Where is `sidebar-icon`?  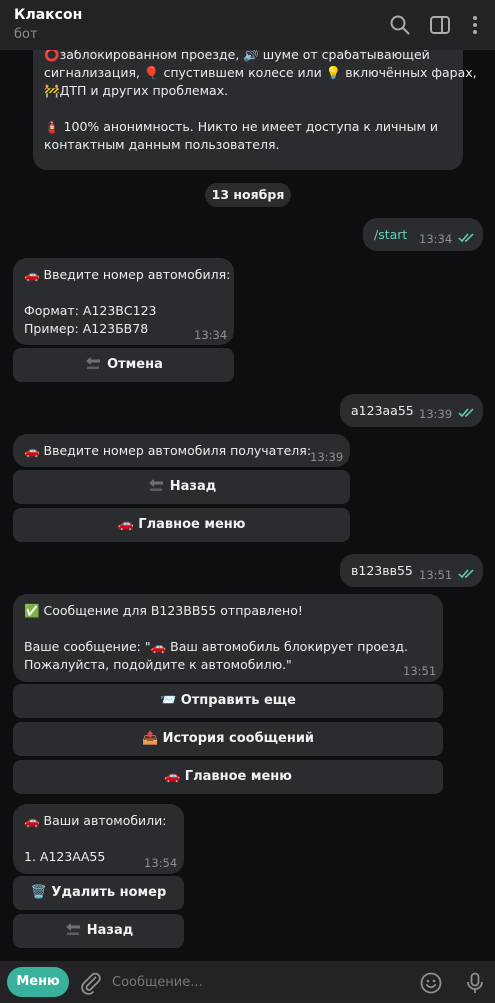
sidebar-icon is located at coordinates (440, 25).